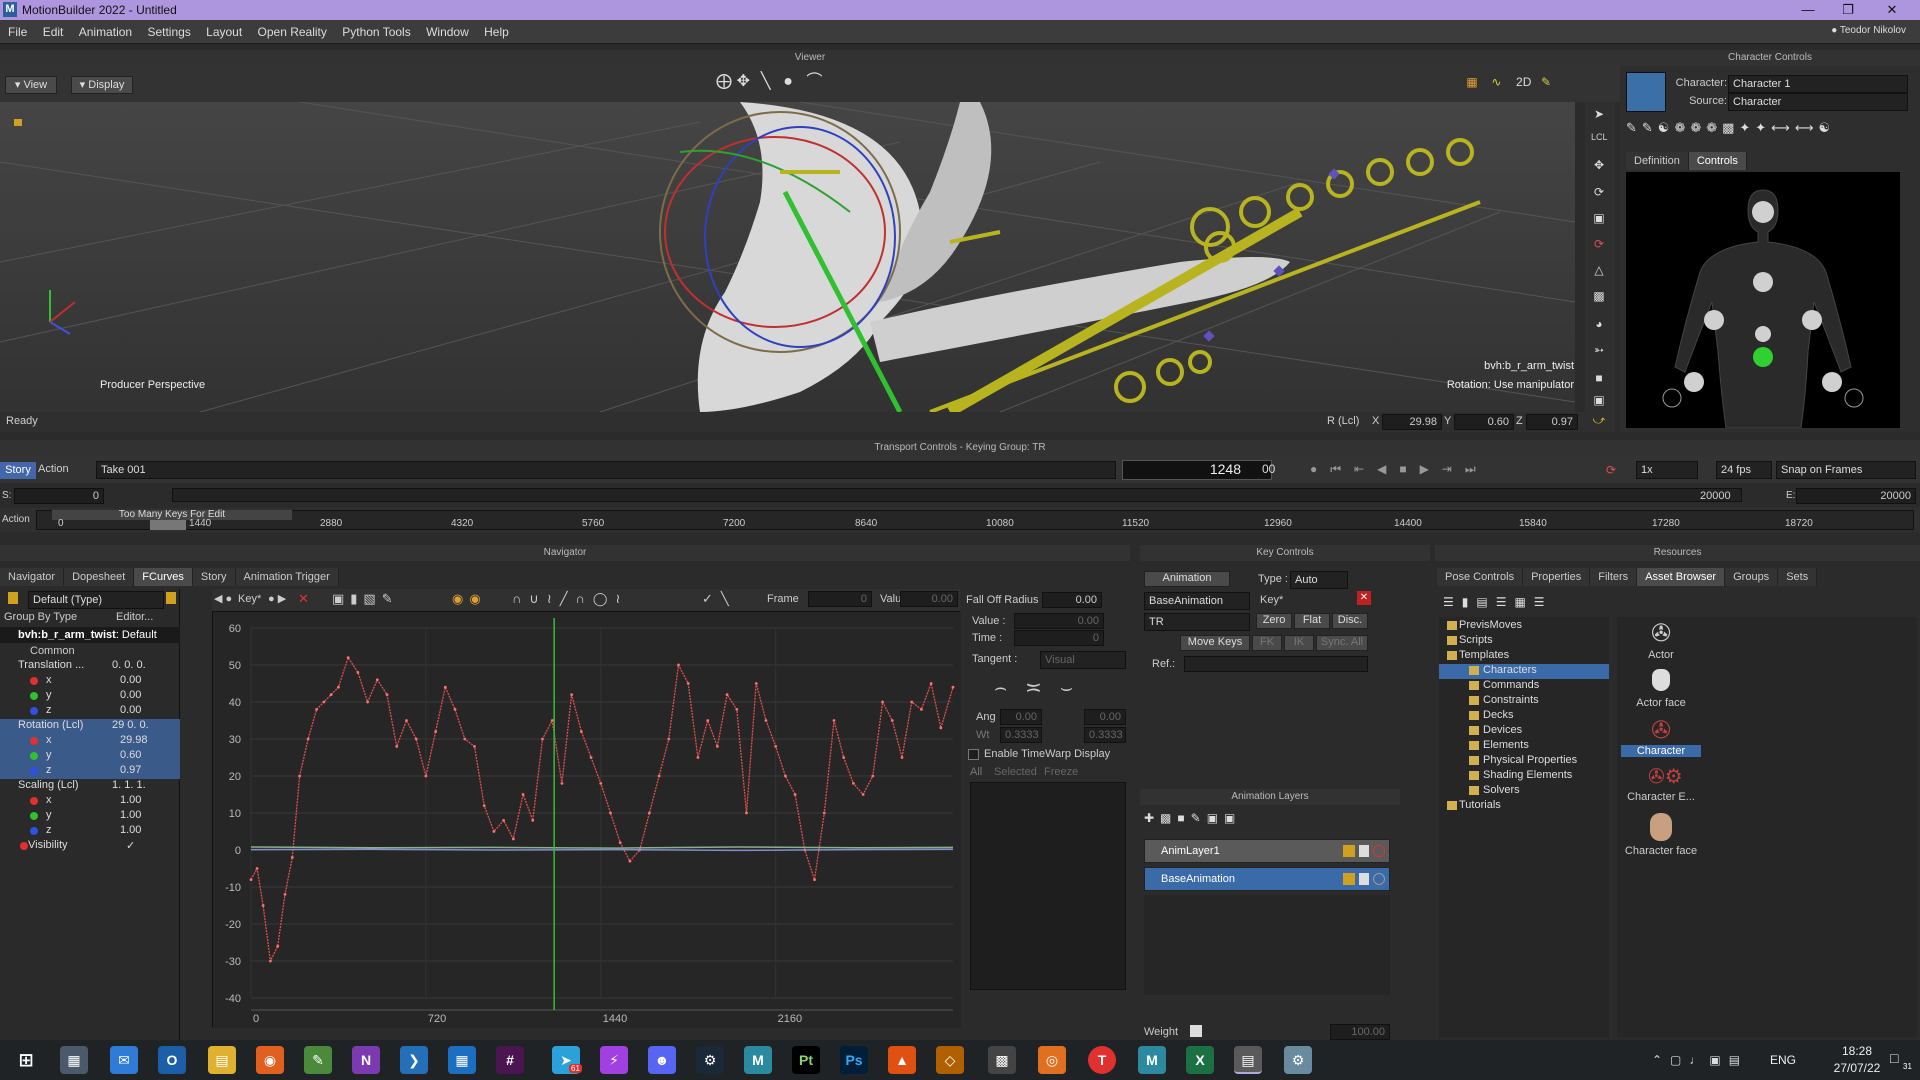  I want to click on select-arrow-icon: ➤, so click(1599, 114).